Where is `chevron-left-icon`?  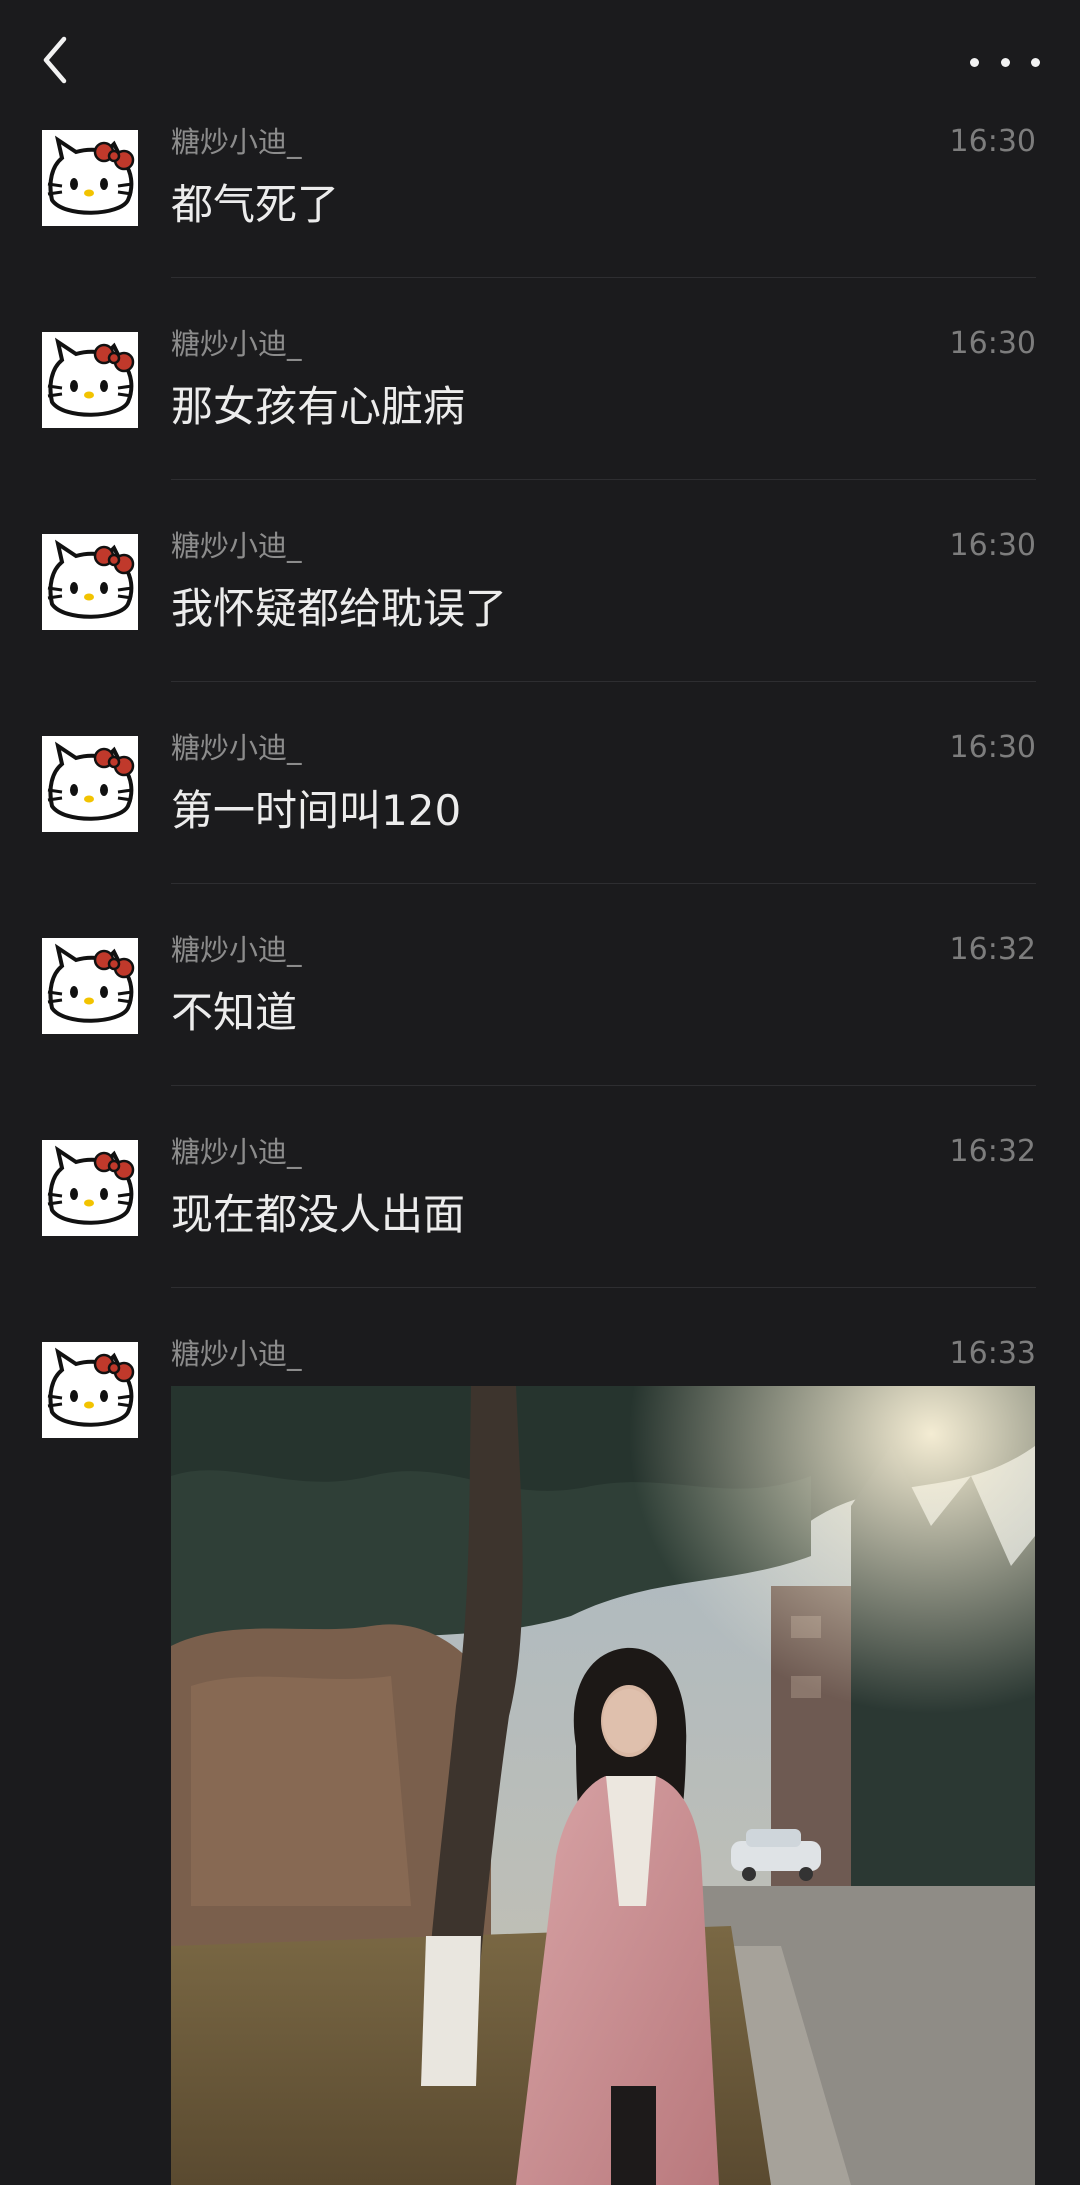
chevron-left-icon is located at coordinates (55, 60).